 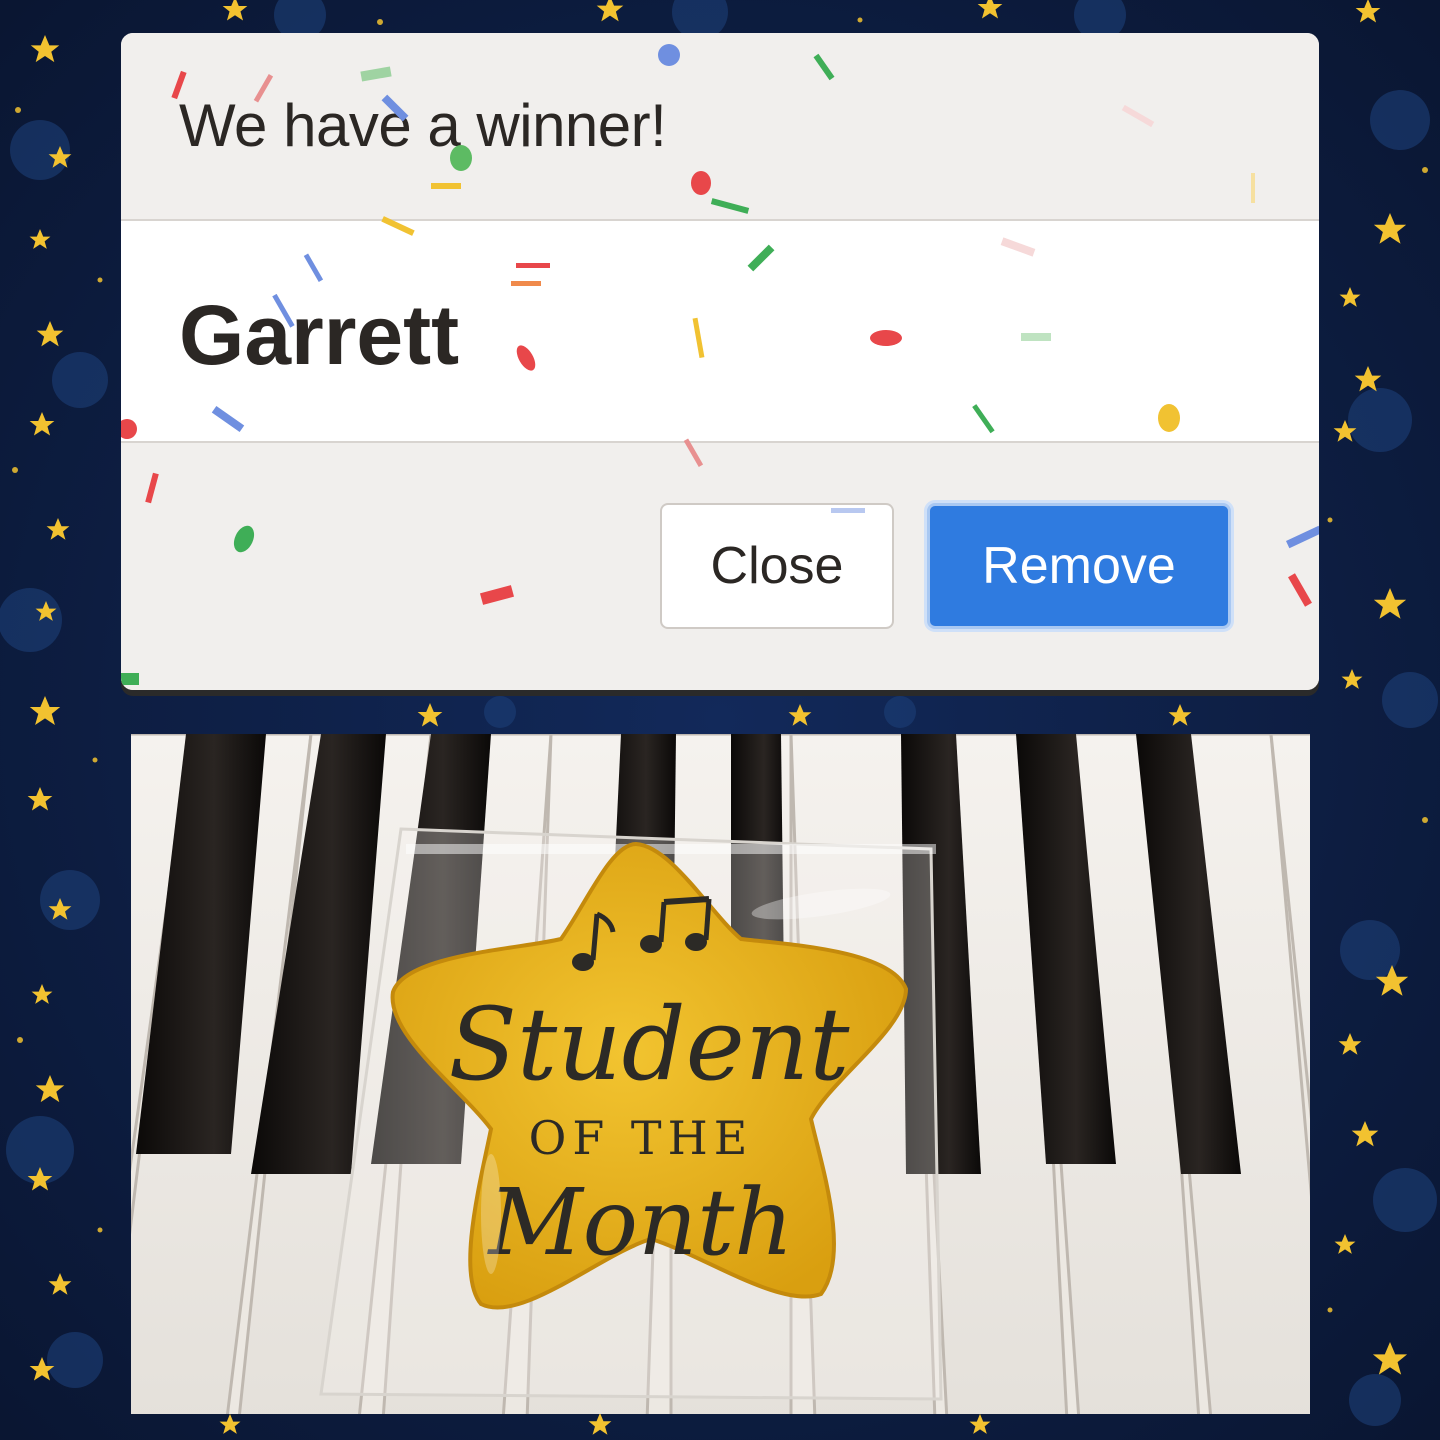 What do you see at coordinates (1079, 566) in the screenshot?
I see `remove-button: Remove` at bounding box center [1079, 566].